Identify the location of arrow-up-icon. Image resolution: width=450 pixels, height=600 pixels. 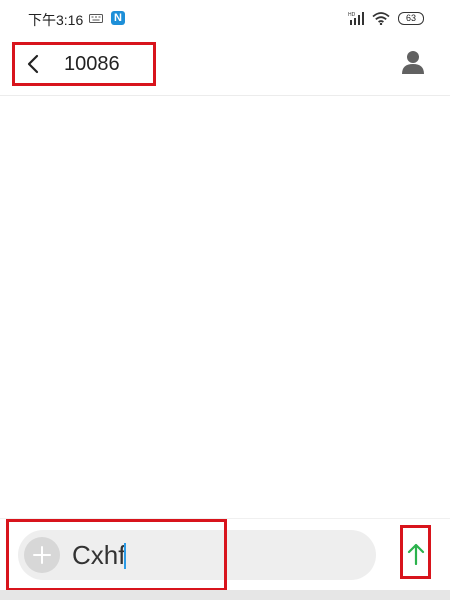
(416, 554).